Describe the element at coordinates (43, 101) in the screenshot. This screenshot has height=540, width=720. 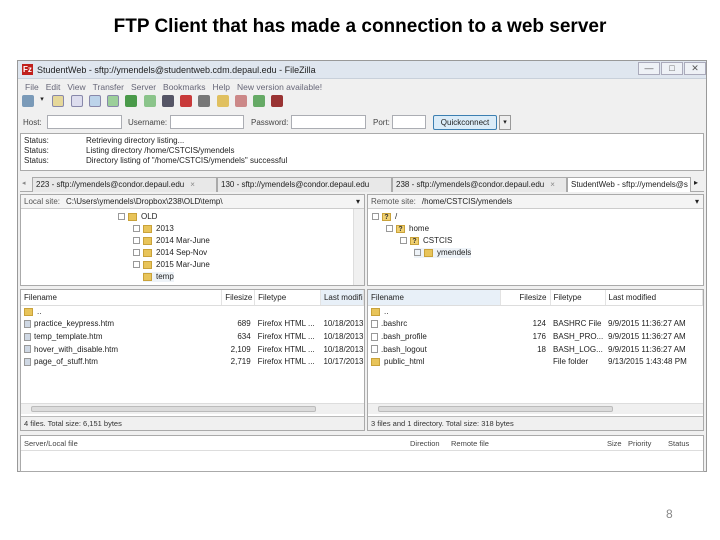
I see `dropdown-arrow-icon: ▾` at that location.